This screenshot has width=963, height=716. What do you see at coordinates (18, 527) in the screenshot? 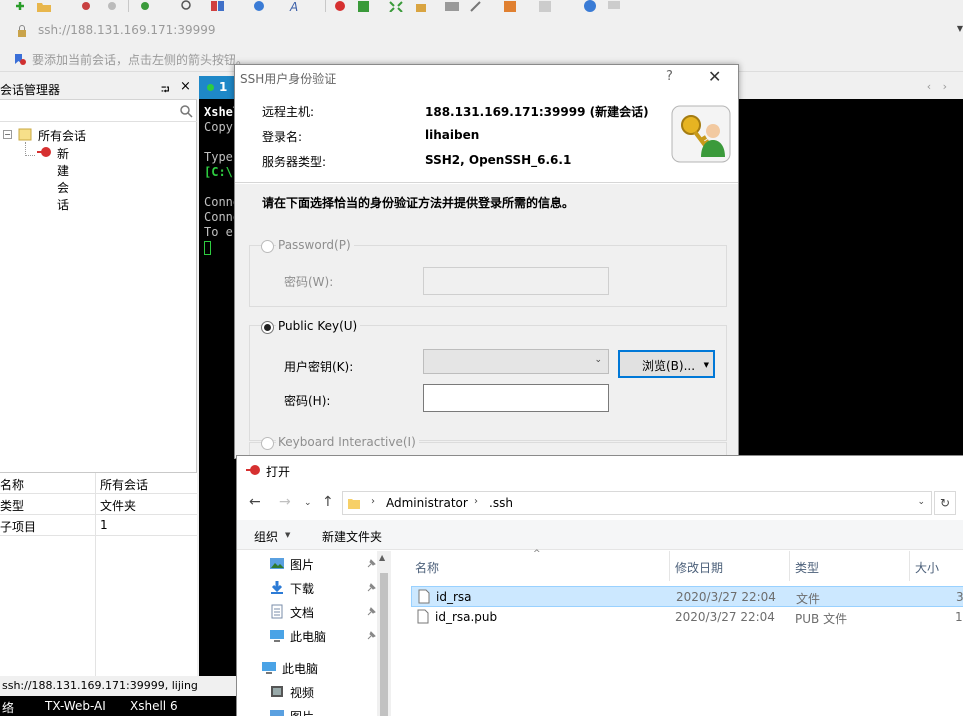
I see `property-key: 子项目` at bounding box center [18, 527].